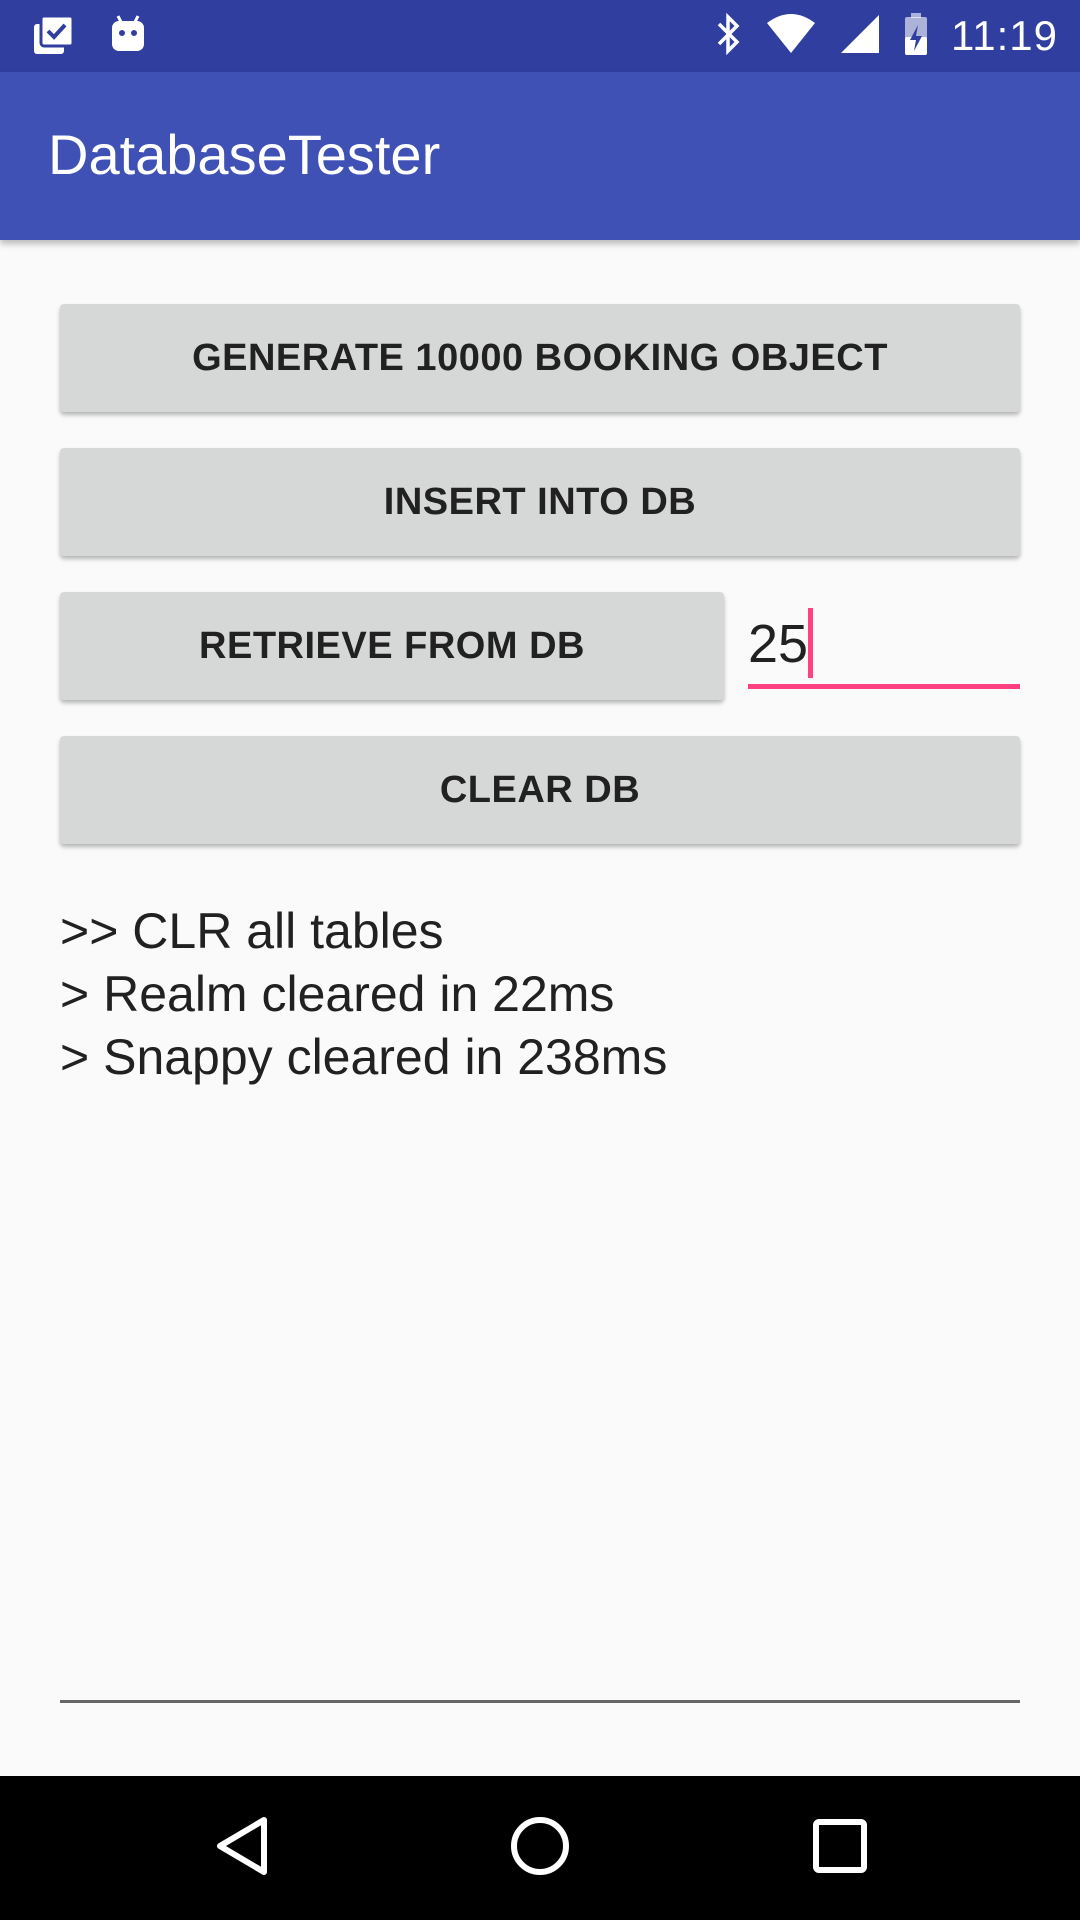 This screenshot has height=1920, width=1080. Describe the element at coordinates (540, 156) in the screenshot. I see `app-bar: DatabaseTester` at that location.